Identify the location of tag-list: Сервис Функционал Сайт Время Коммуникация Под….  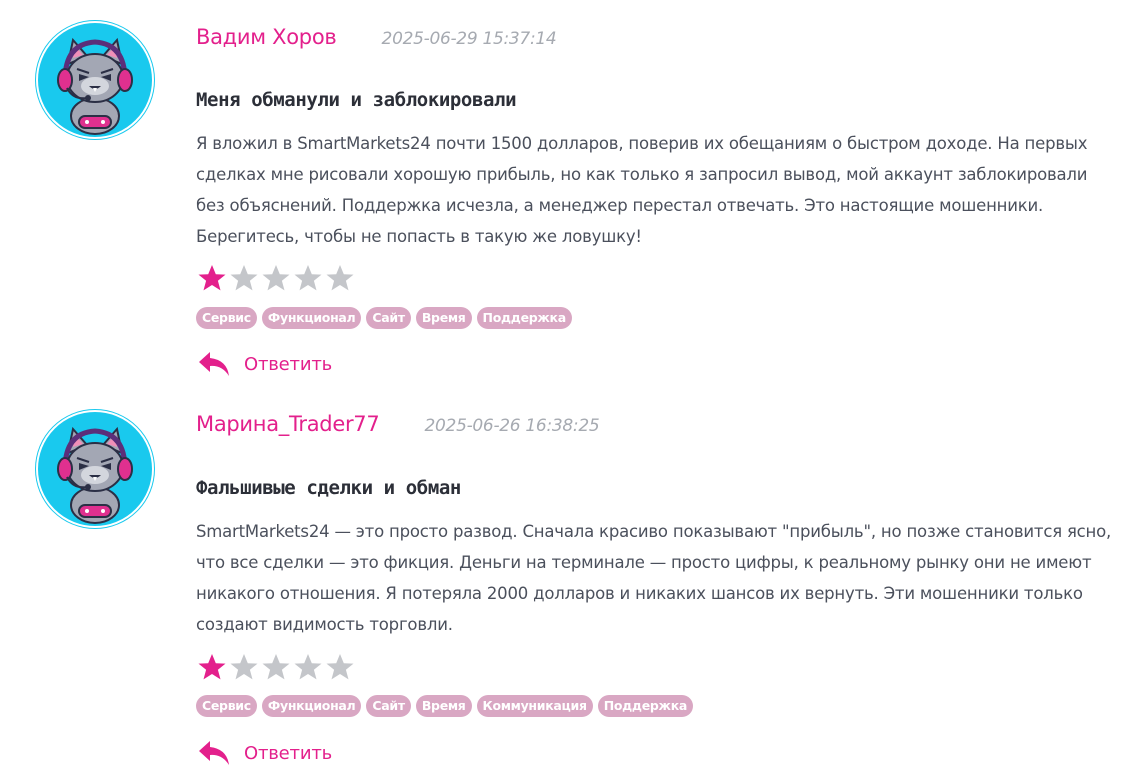
(445, 706).